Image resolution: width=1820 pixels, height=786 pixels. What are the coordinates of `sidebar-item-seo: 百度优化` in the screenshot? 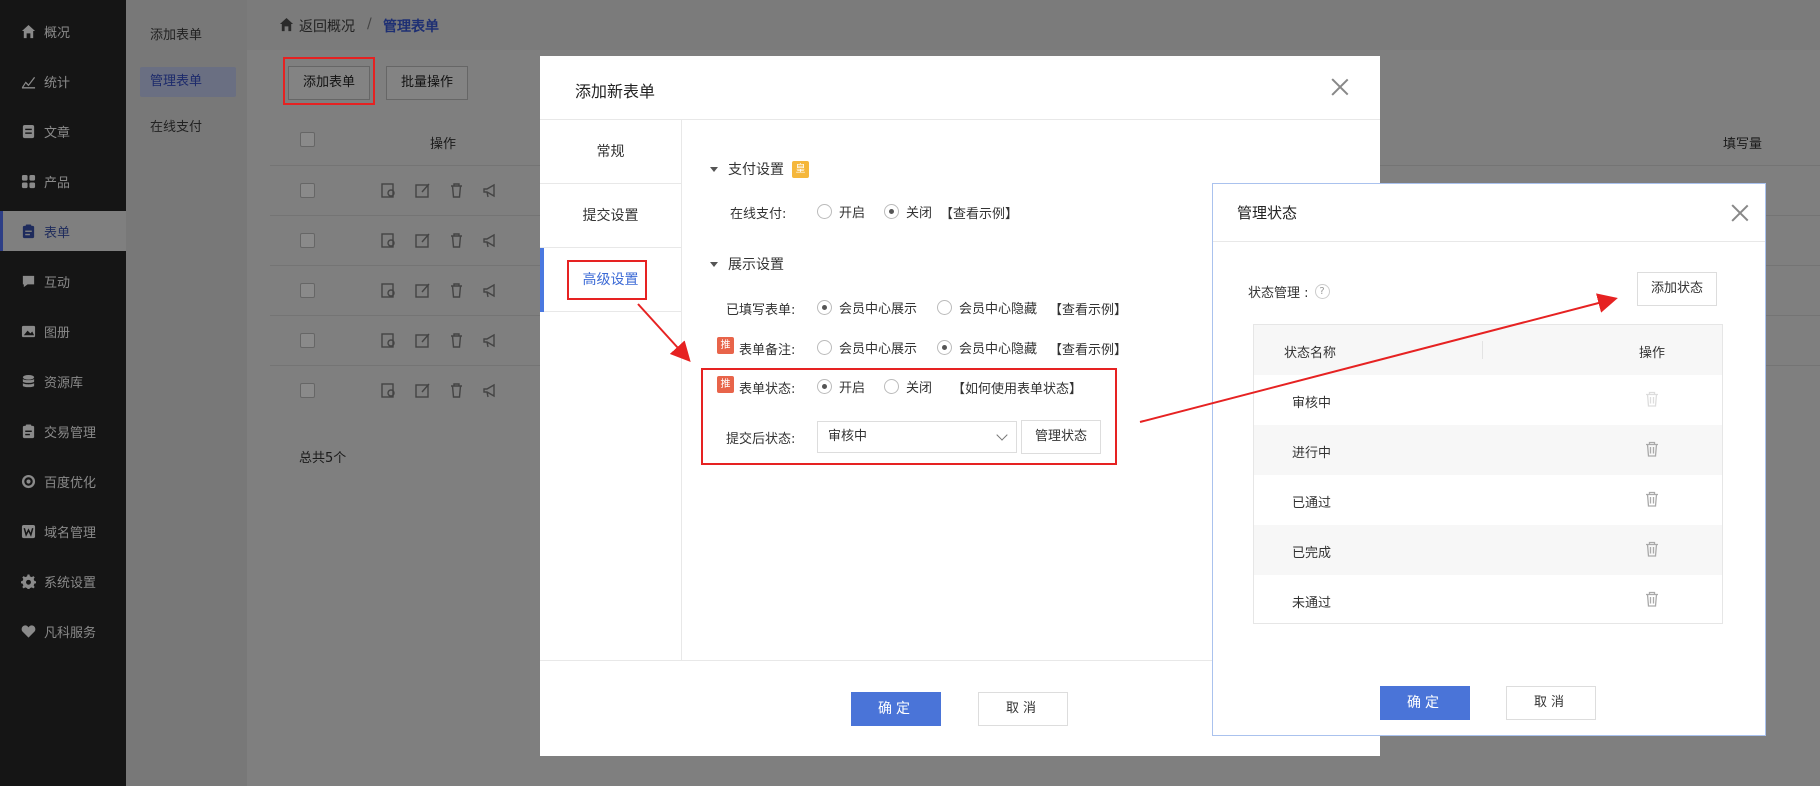 It's located at (63, 481).